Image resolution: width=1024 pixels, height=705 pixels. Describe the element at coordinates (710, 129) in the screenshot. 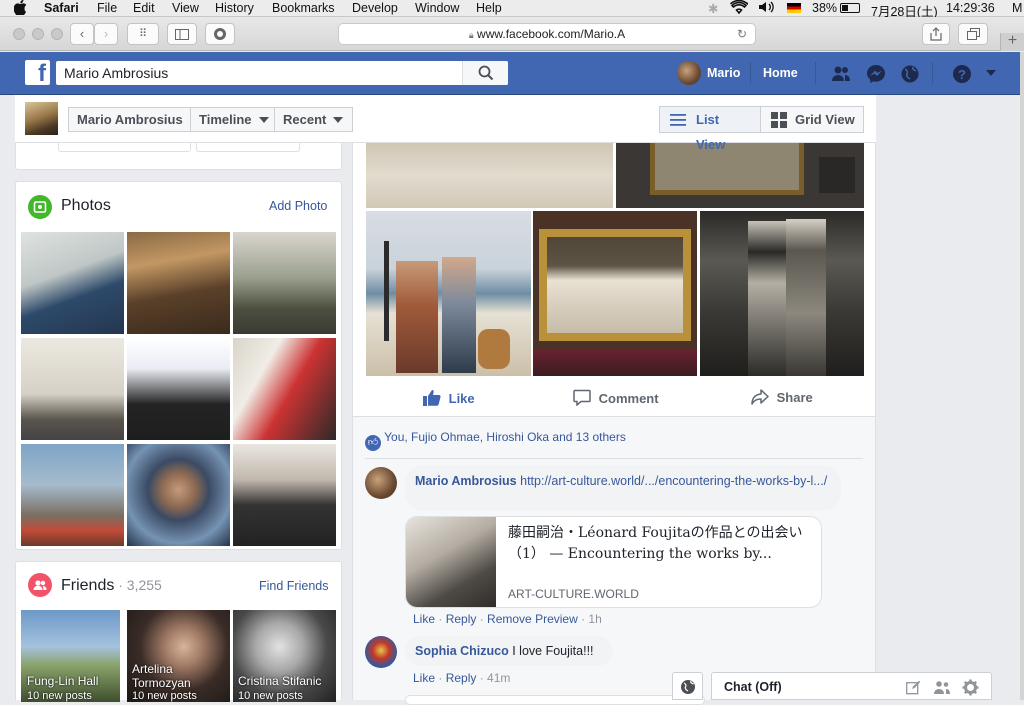

I see `list-view-button: List View` at that location.